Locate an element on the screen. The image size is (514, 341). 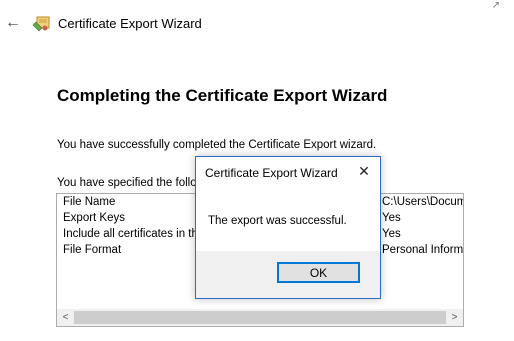
setting-name: Export Keys is located at coordinates (94, 218).